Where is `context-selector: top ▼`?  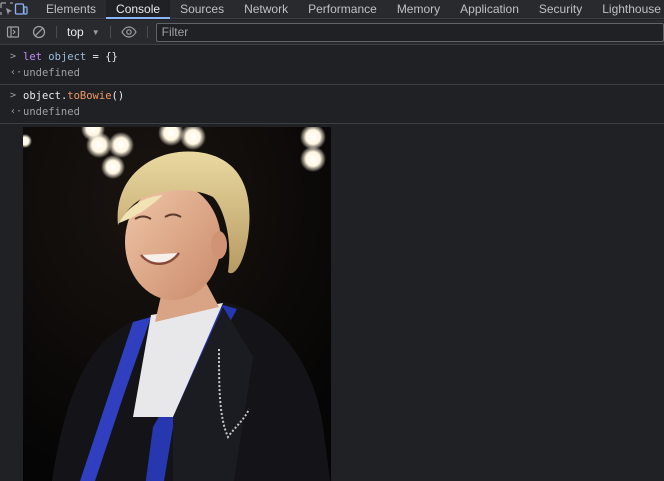
context-selector: top ▼ is located at coordinates (83, 32).